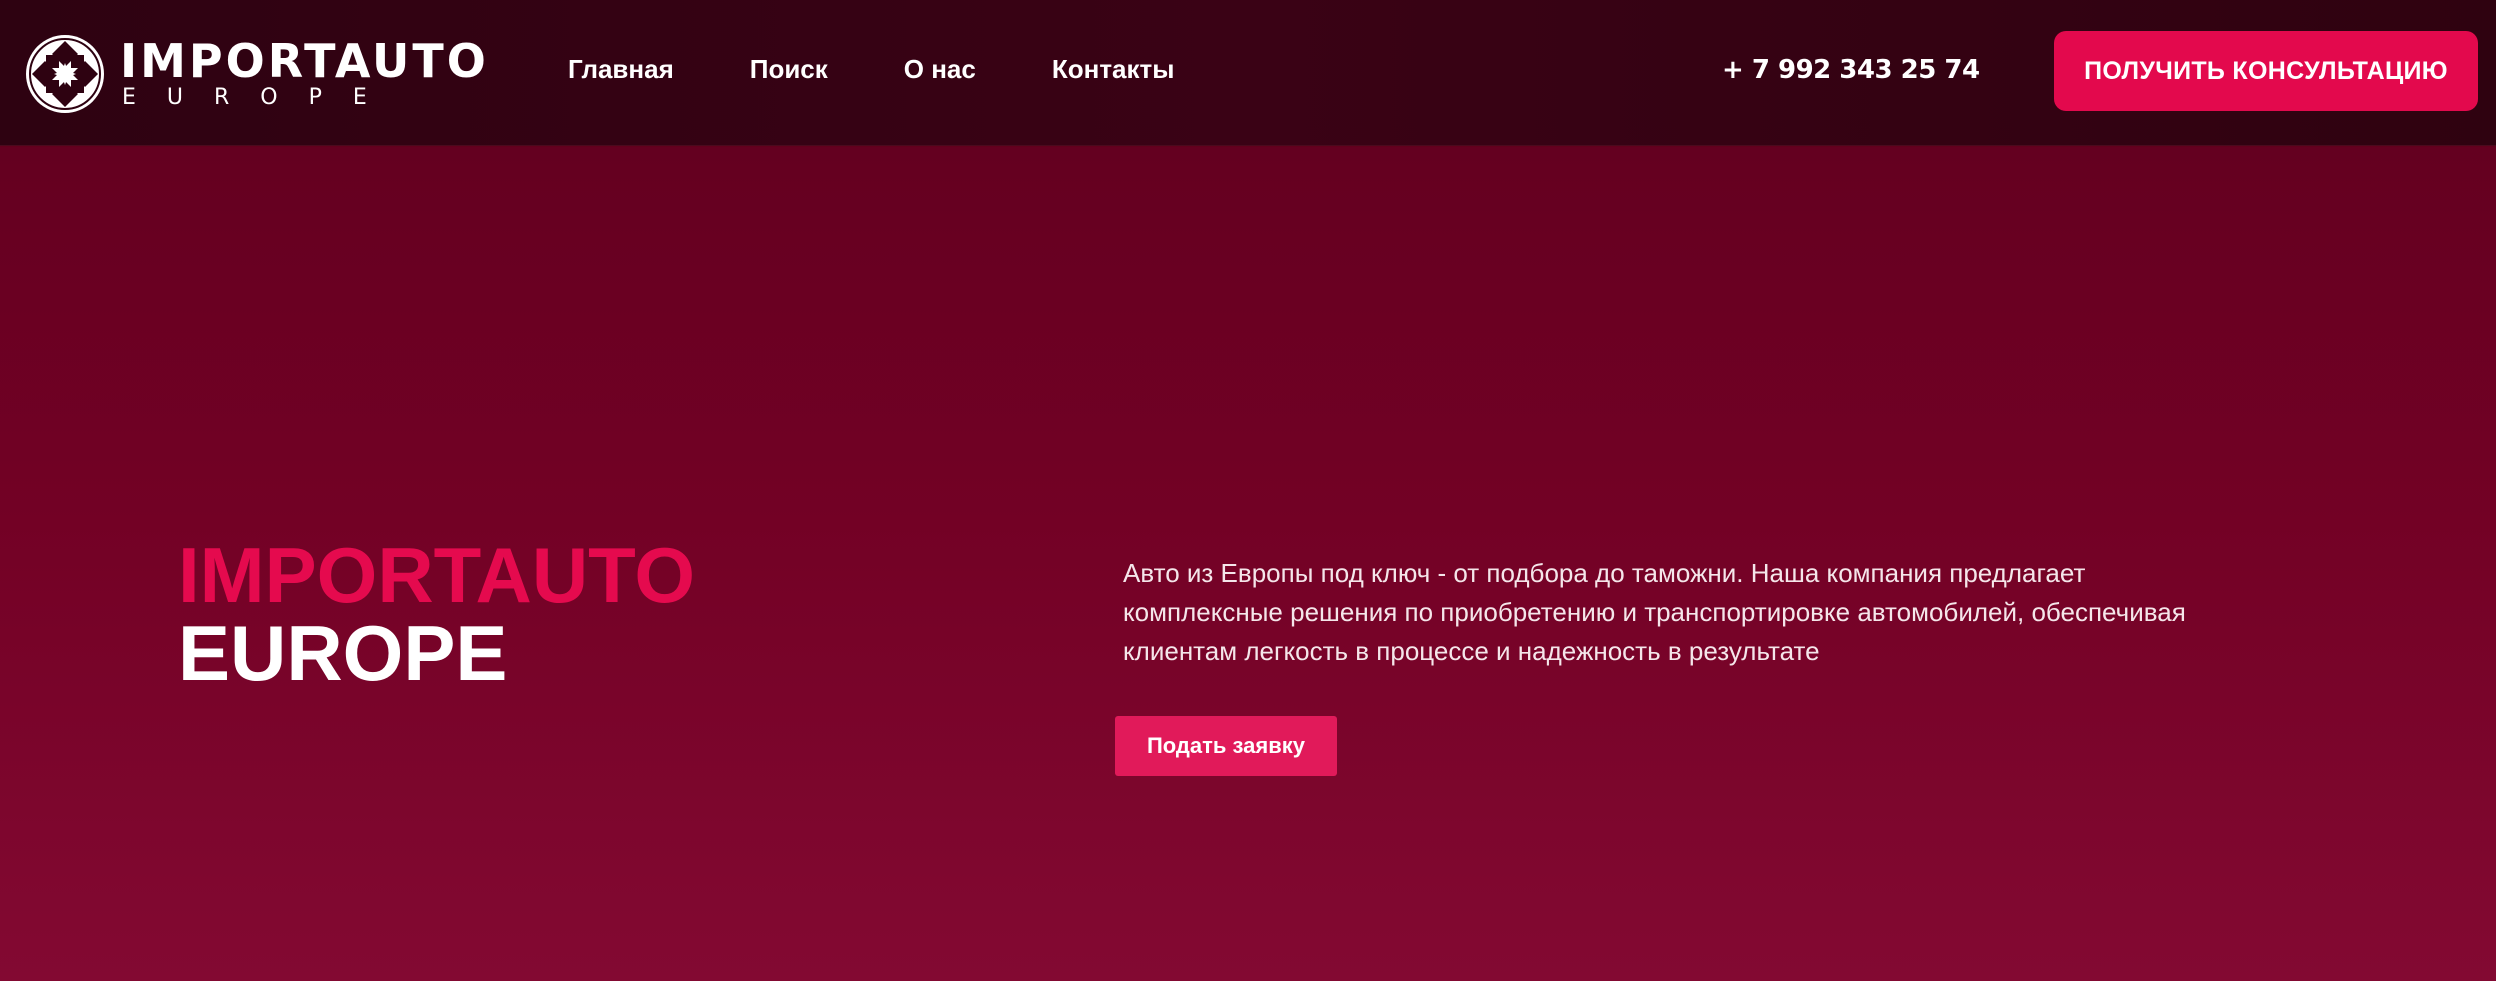  Describe the element at coordinates (2266, 71) in the screenshot. I see `get-consultation-button: ПОЛУЧИТЬ КОНСУЛЬТАЦИЮ` at that location.